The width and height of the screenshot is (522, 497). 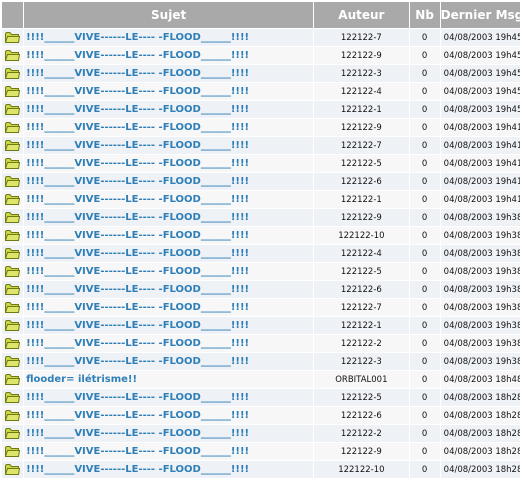 What do you see at coordinates (424, 15) in the screenshot?
I see `reply-count-column-header: Nb` at bounding box center [424, 15].